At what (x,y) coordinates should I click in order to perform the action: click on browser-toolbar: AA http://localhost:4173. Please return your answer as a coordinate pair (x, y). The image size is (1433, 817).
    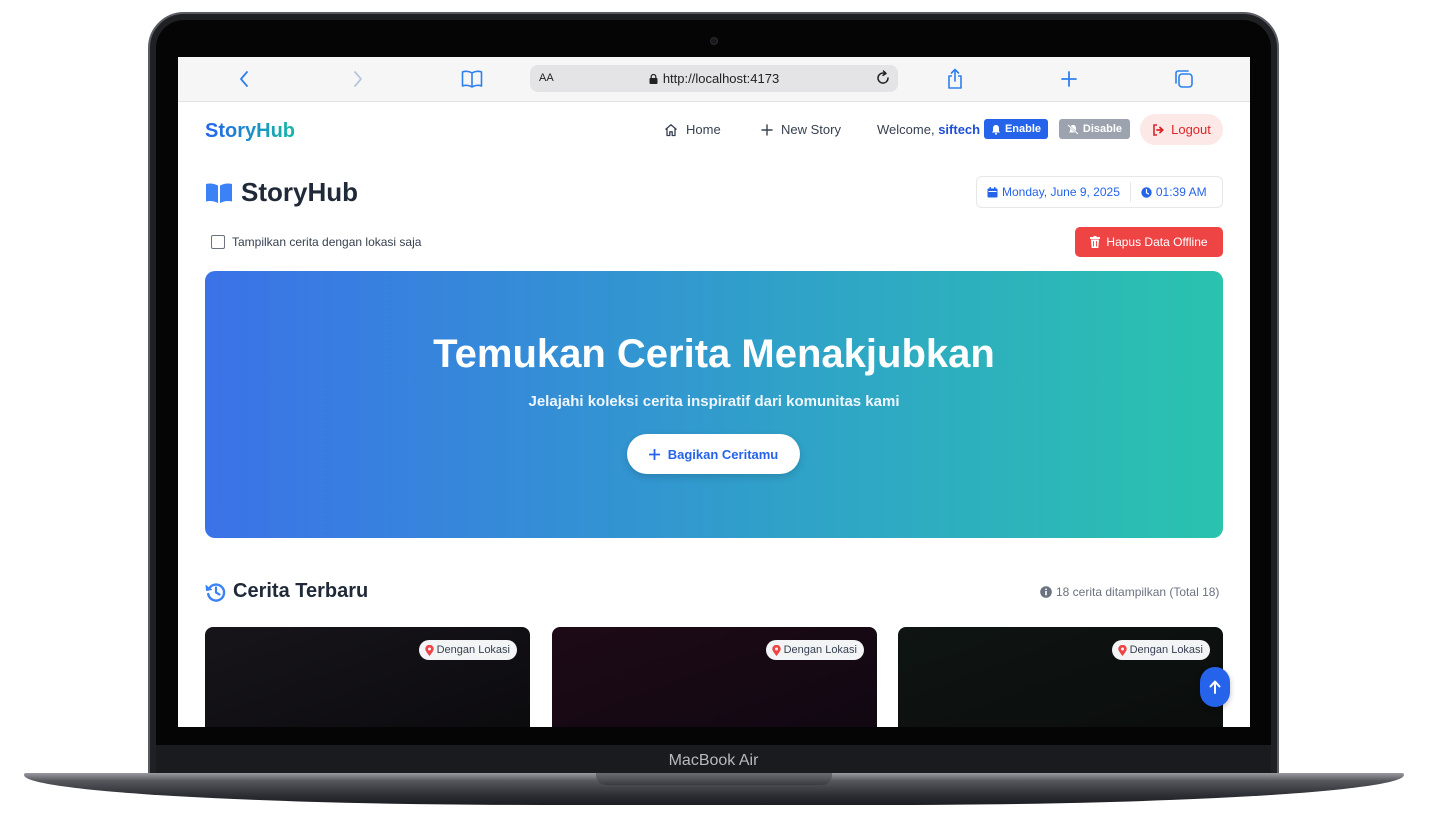
    Looking at the image, I should click on (714, 79).